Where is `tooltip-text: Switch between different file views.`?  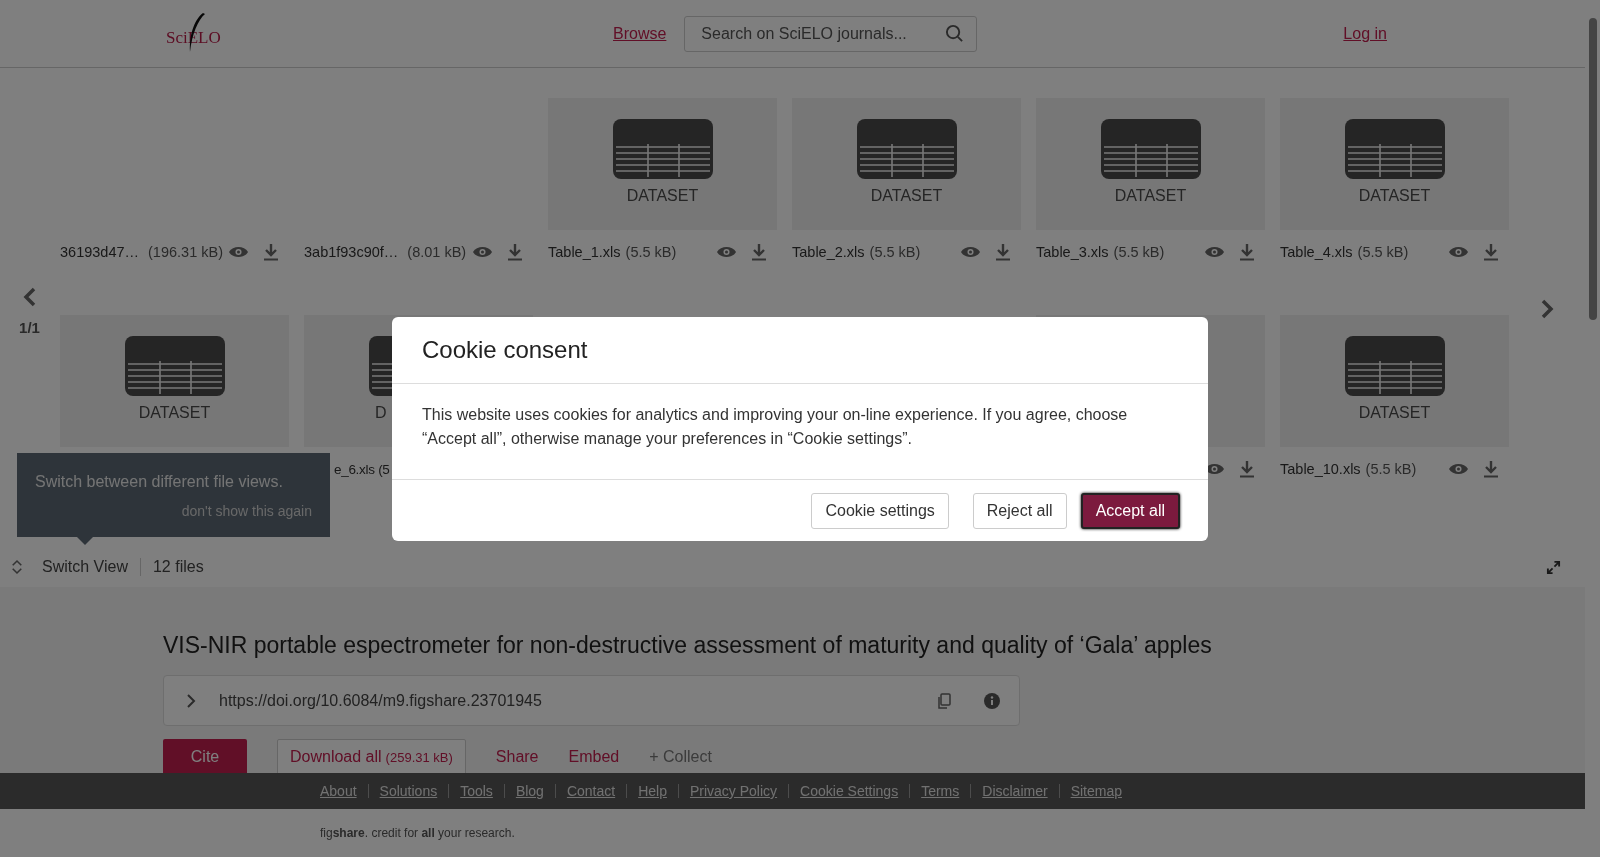
tooltip-text: Switch between different file views. is located at coordinates (159, 482).